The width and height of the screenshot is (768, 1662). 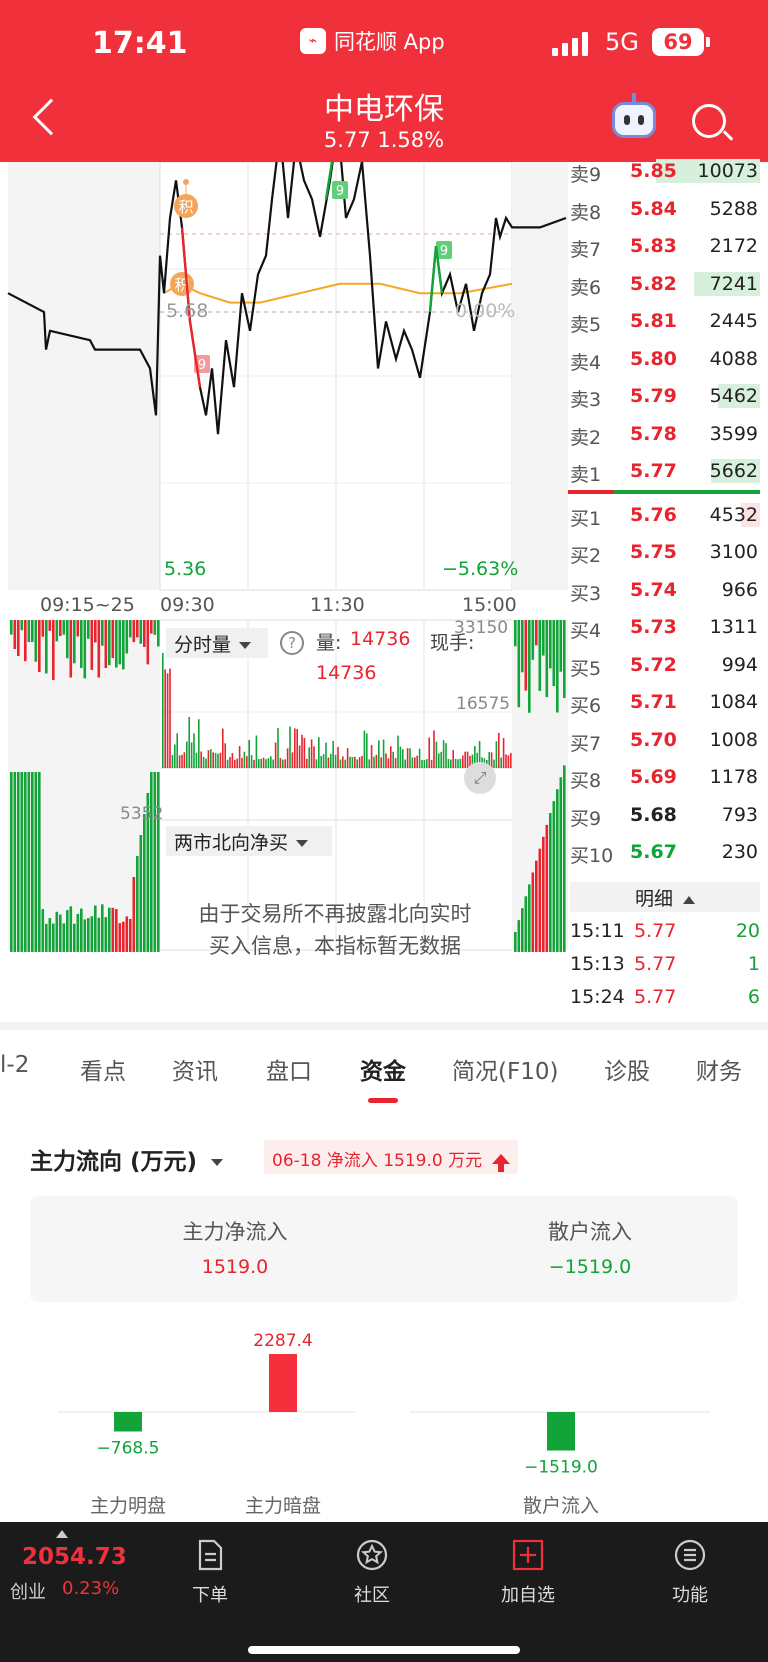 I want to click on tab-1: 看点, so click(x=103, y=1069).